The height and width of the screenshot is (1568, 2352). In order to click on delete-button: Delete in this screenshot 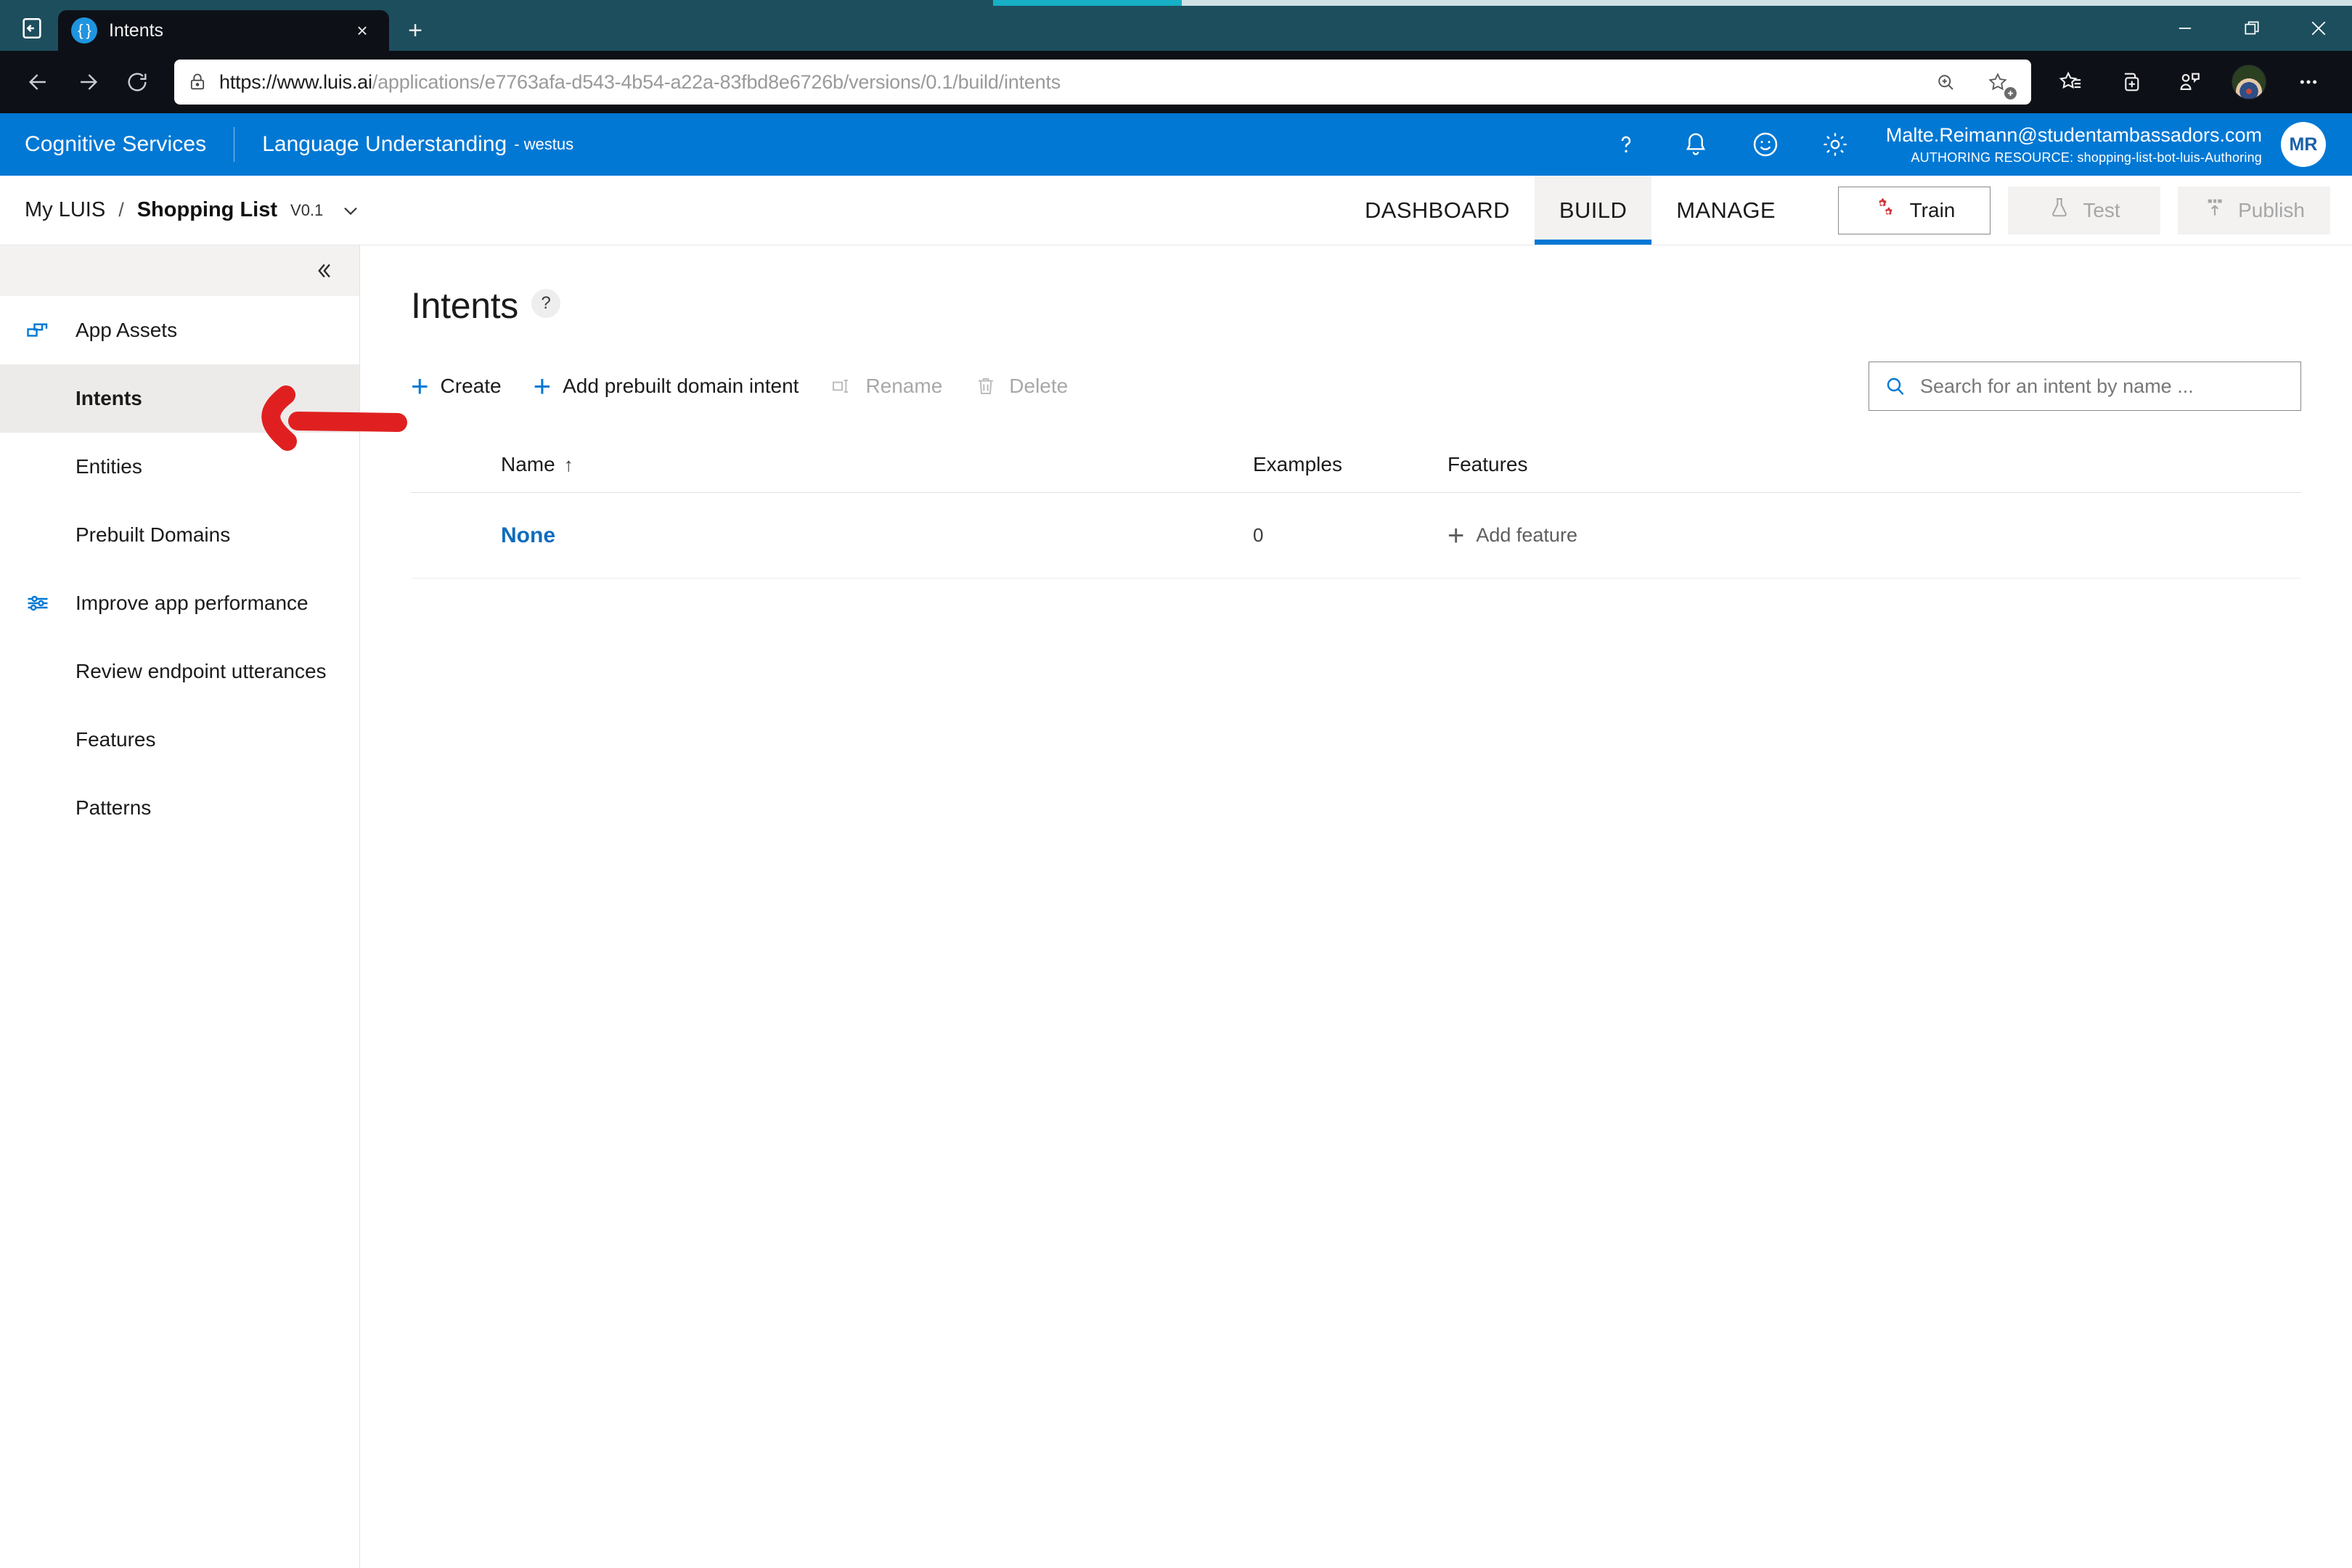, I will do `click(1021, 387)`.